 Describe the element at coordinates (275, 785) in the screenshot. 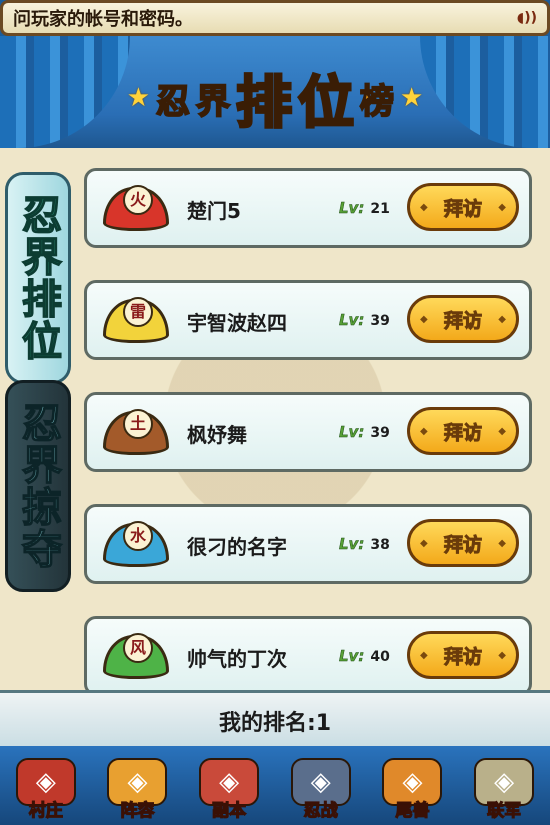

I see `bottom-nav: ◈ 村庄 ◈ 阵容 ◈ 副本 ◈ 忍战 ◈ 尾兽 ◈ 联军` at that location.